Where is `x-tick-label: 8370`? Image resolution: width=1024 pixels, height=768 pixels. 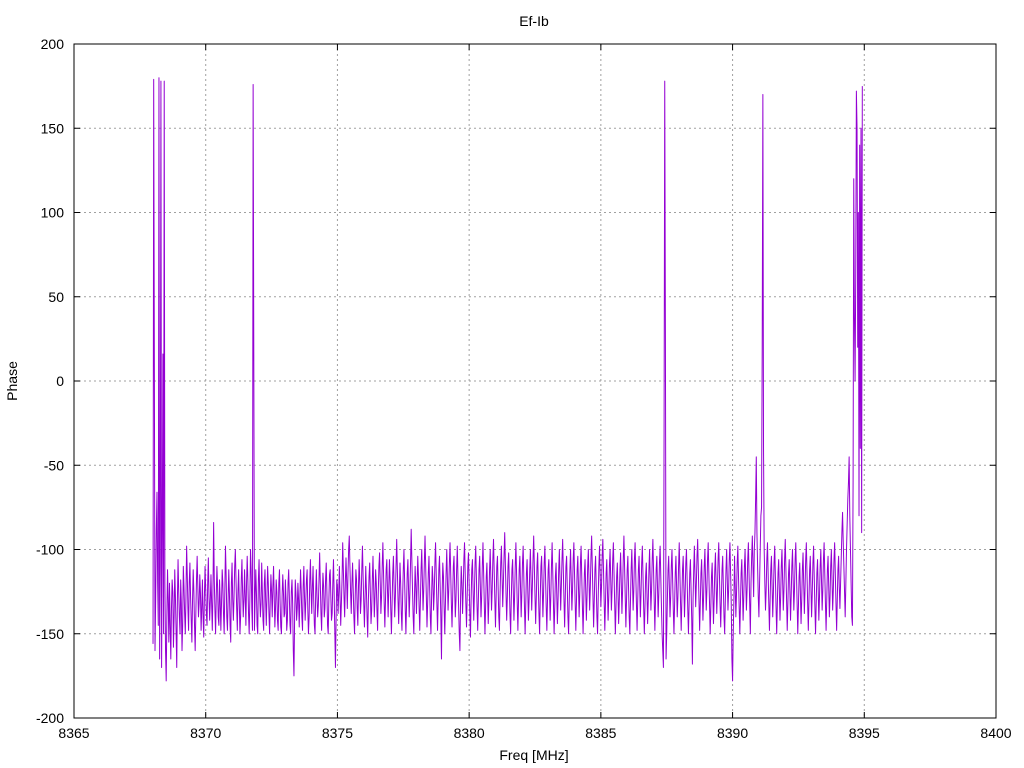
x-tick-label: 8370 is located at coordinates (205, 733).